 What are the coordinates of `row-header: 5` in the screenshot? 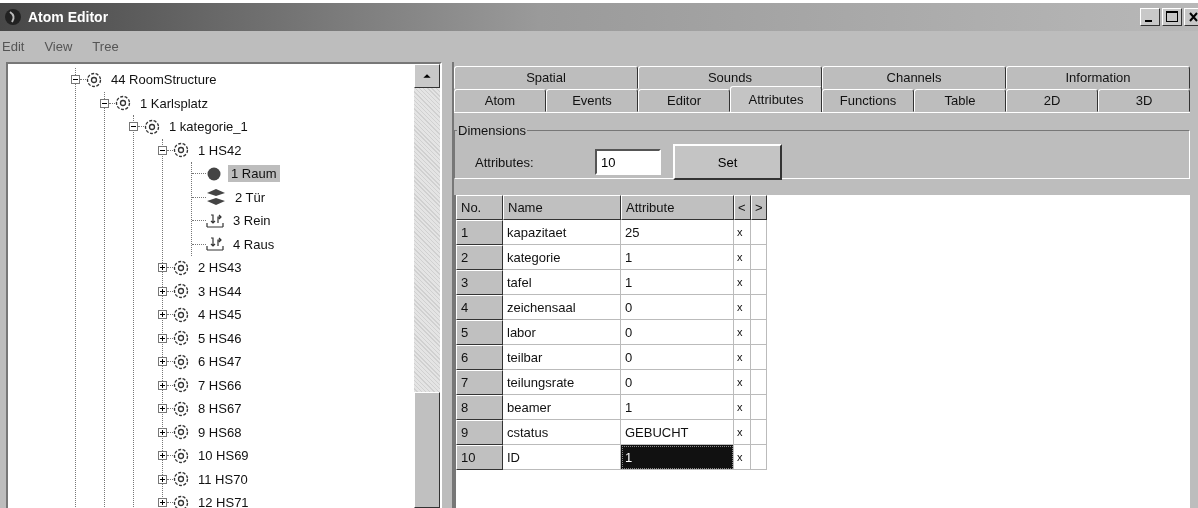 It's located at (479, 332).